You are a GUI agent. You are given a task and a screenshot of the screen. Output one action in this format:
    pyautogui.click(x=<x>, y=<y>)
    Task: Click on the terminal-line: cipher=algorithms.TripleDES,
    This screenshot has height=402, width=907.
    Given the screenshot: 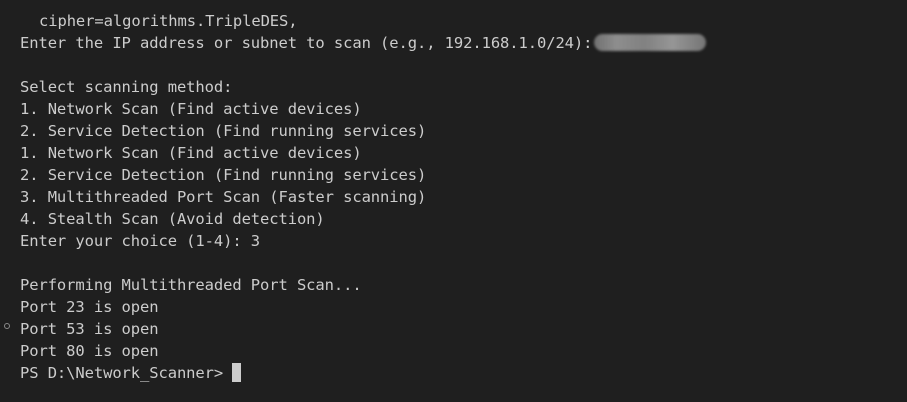 What is the action you would take?
    pyautogui.click(x=168, y=21)
    